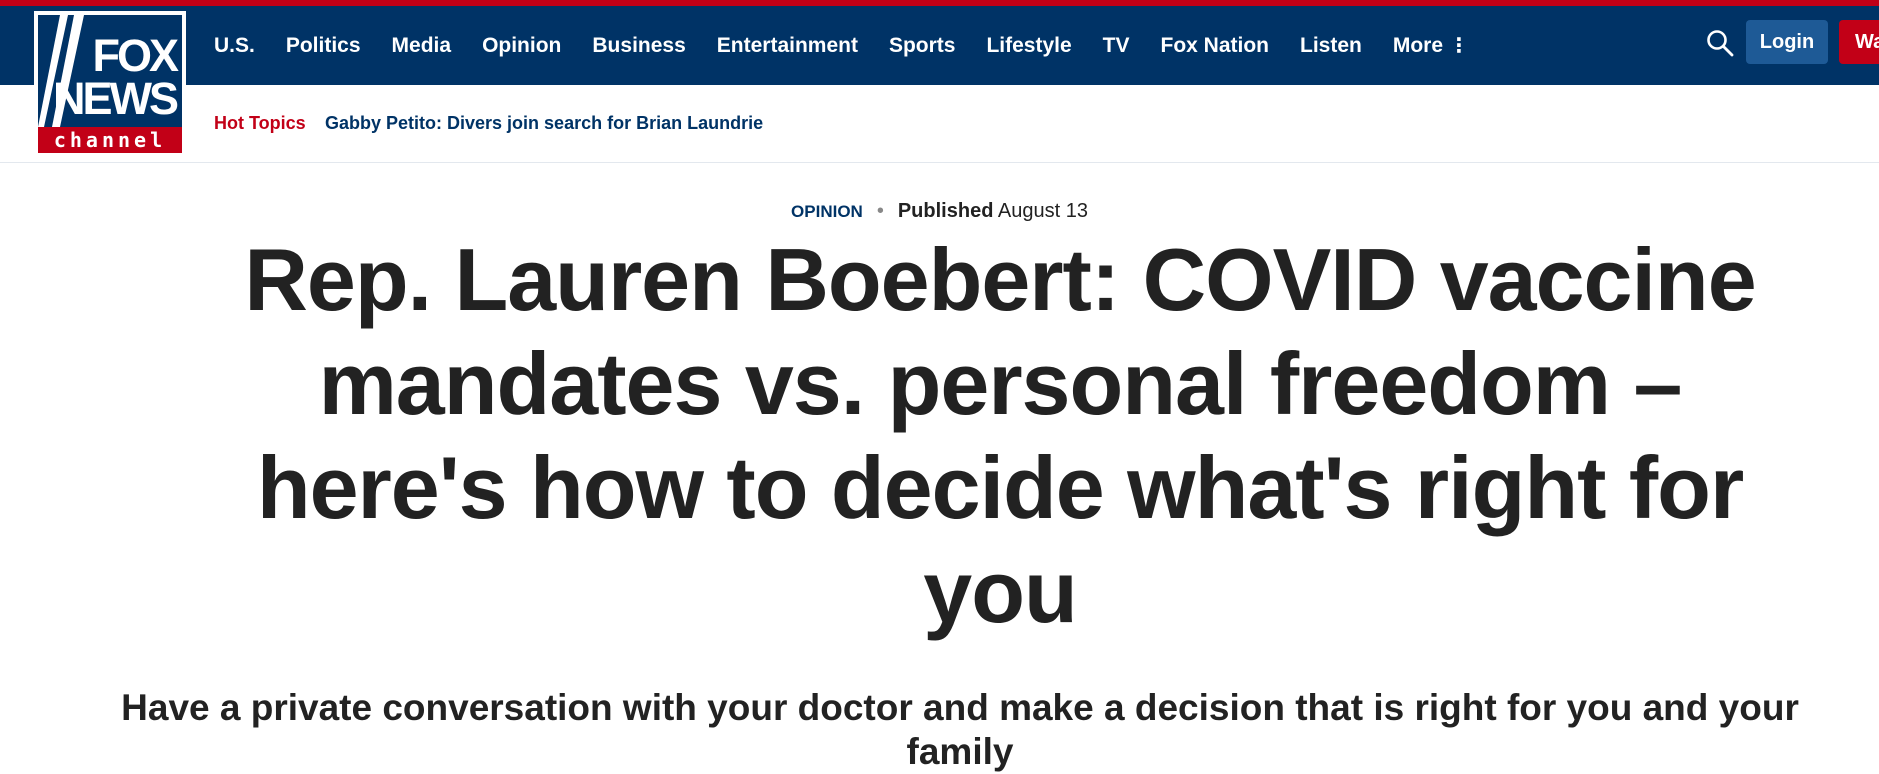 The width and height of the screenshot is (1879, 774). Describe the element at coordinates (638, 46) in the screenshot. I see `nav-item-business: Business` at that location.